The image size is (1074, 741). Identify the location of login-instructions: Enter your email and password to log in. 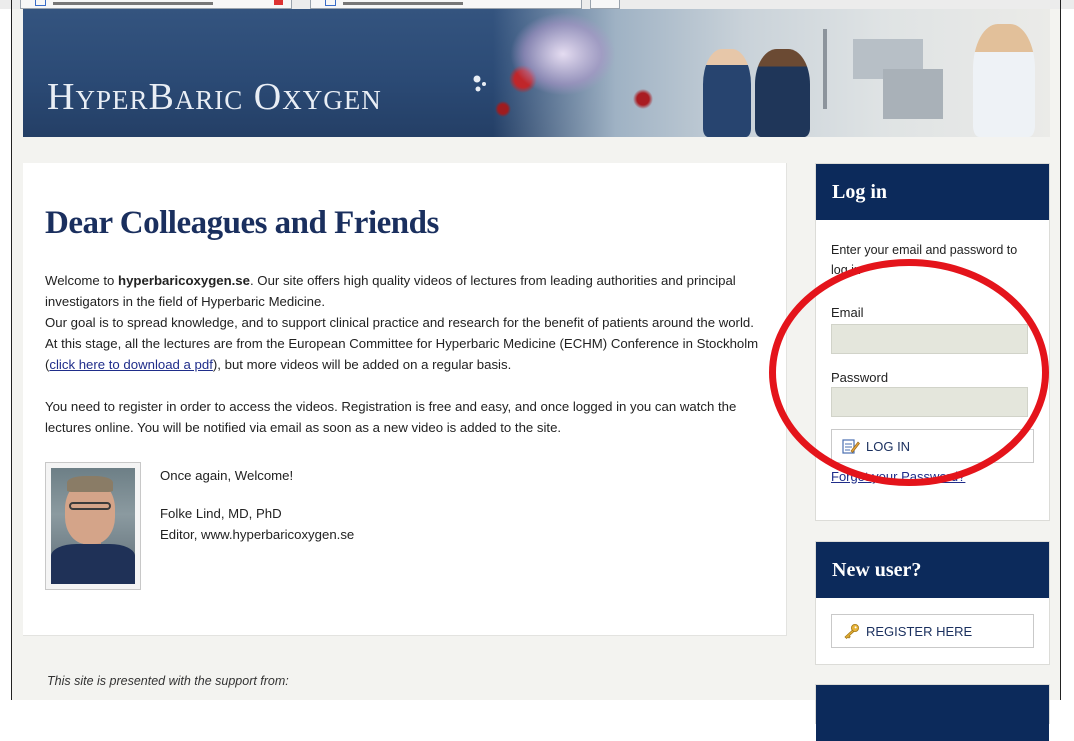
(924, 260).